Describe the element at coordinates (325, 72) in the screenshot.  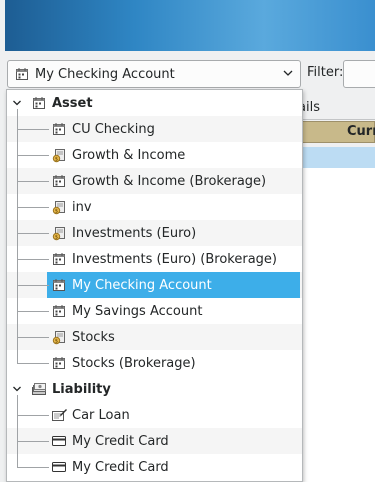
I see `filter-label: Filter:` at that location.